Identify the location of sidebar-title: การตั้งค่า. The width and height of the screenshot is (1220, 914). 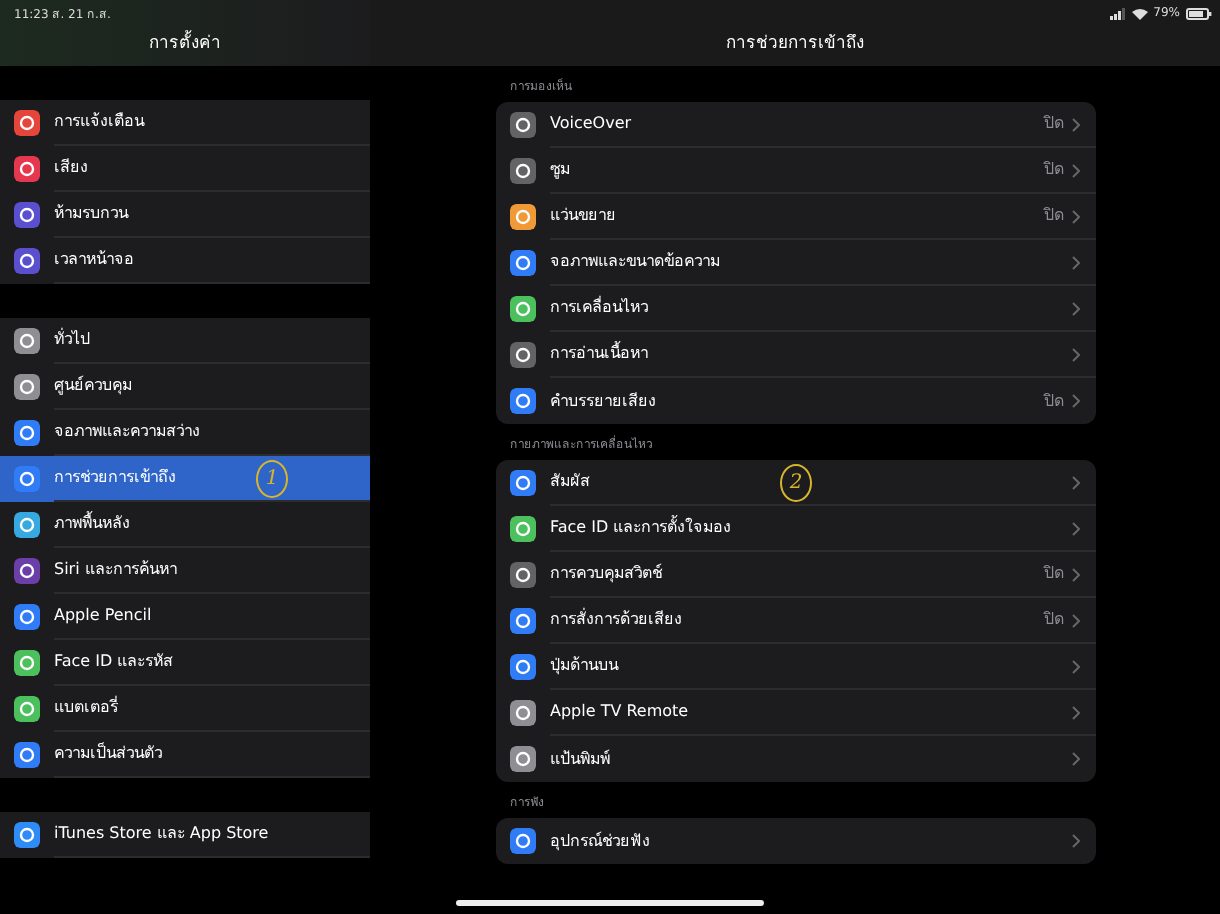
(185, 45).